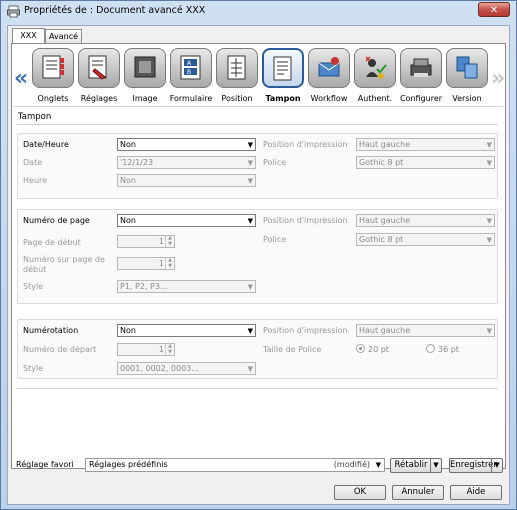 The width and height of the screenshot is (517, 510). What do you see at coordinates (498, 78) in the screenshot?
I see `scroll-right-arrow-icon: »` at bounding box center [498, 78].